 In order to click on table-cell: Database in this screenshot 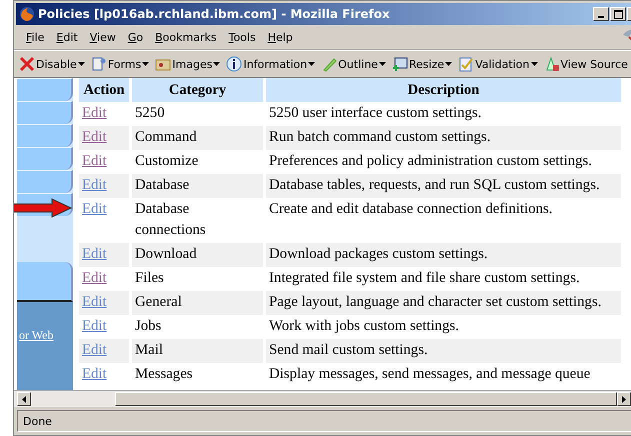, I will do `click(162, 185)`.